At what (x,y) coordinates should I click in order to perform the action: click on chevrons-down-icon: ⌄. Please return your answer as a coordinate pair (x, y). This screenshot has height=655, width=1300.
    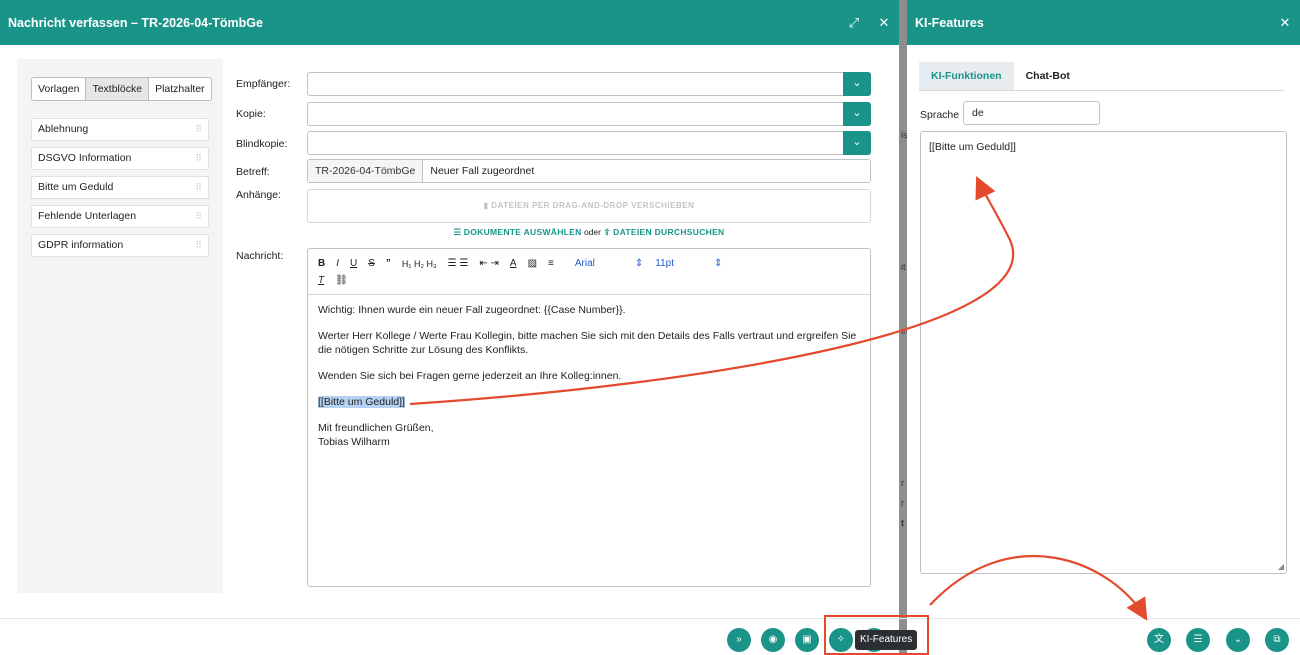
    Looking at the image, I should click on (1238, 640).